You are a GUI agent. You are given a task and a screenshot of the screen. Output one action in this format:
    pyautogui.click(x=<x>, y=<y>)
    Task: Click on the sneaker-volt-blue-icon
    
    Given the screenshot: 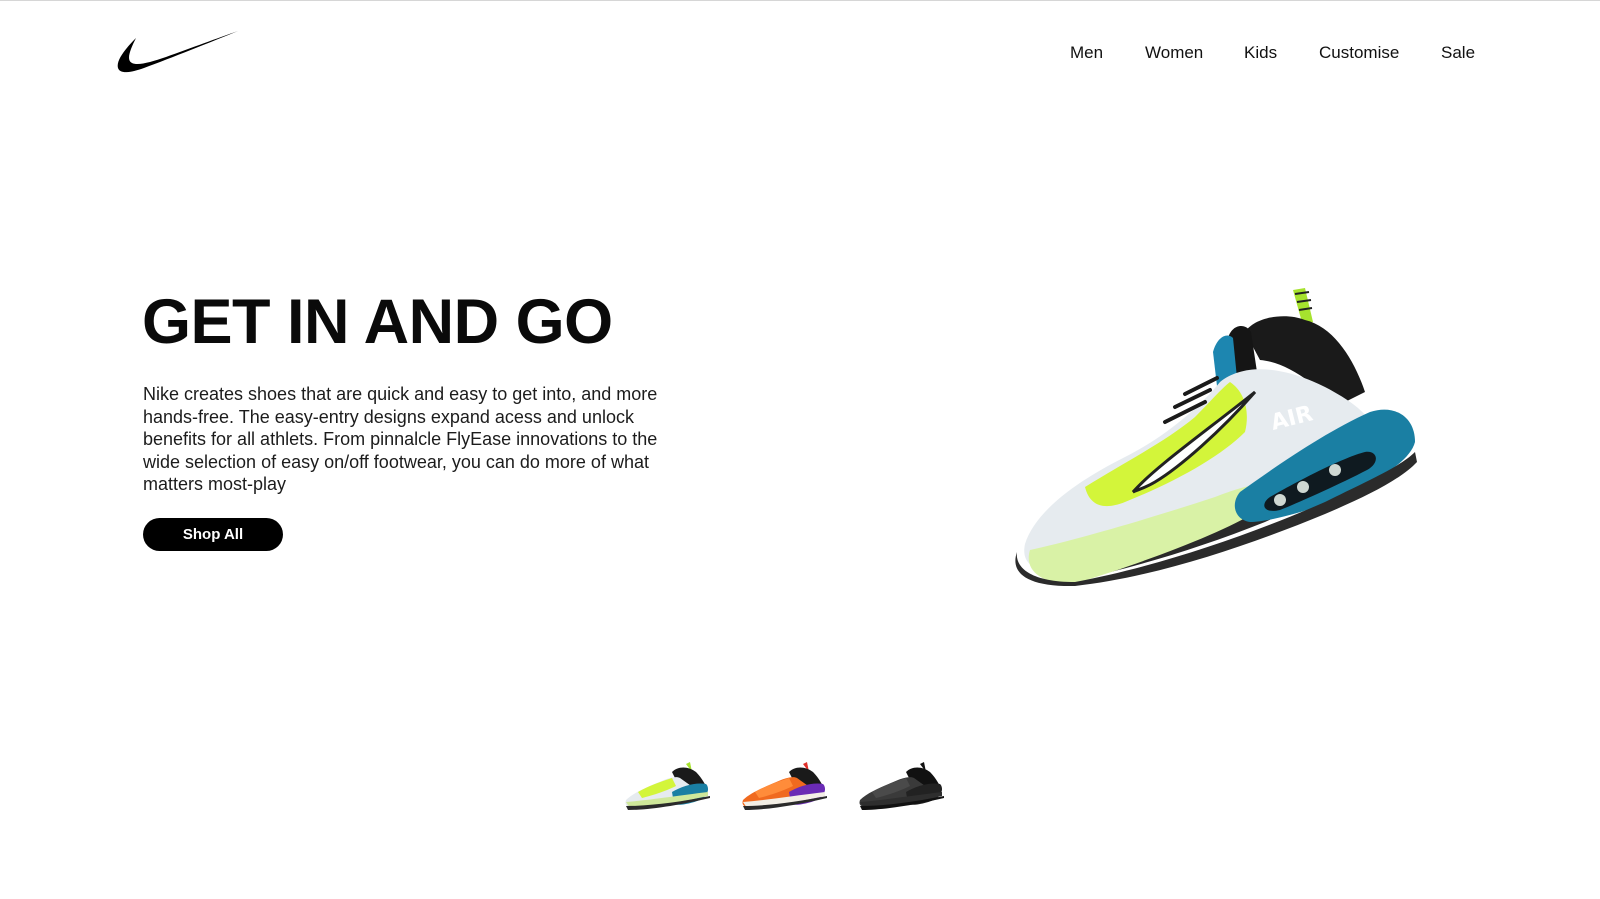 What is the action you would take?
    pyautogui.click(x=667, y=786)
    